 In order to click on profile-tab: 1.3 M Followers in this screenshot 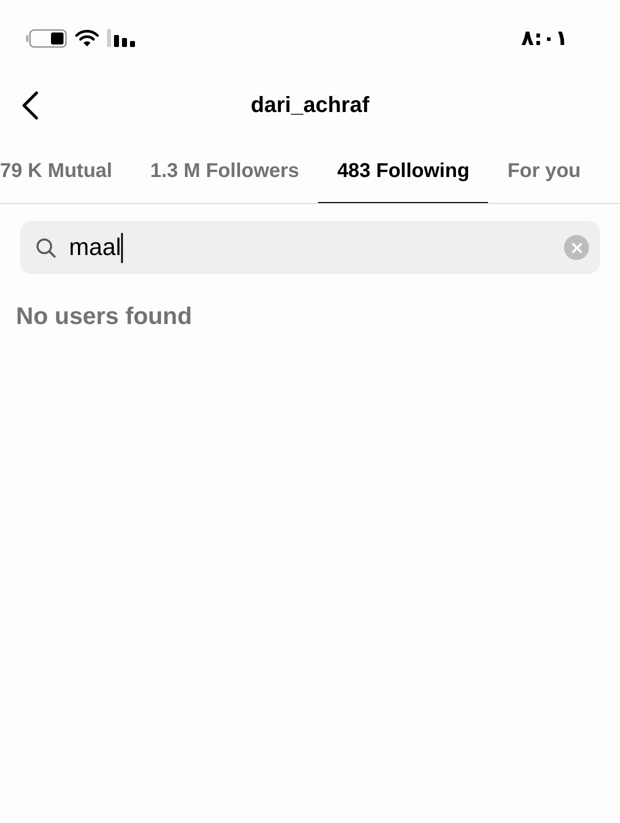, I will do `click(224, 171)`.